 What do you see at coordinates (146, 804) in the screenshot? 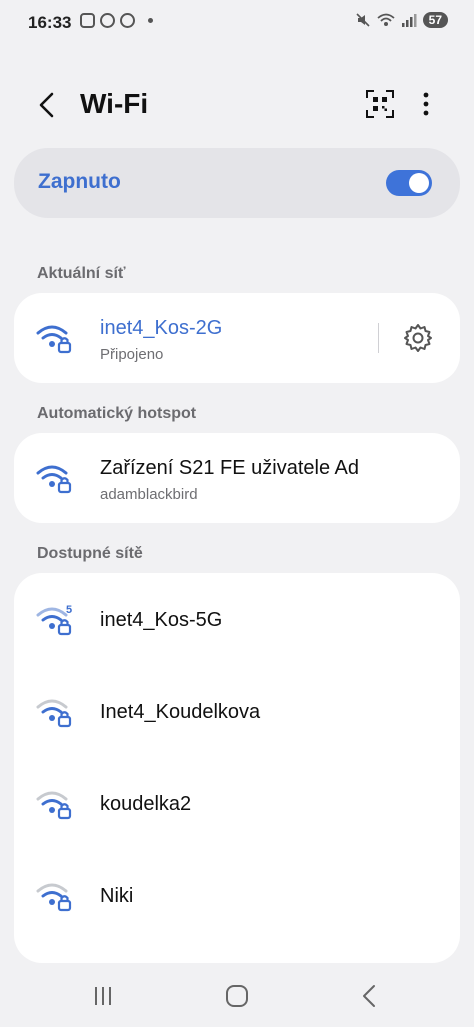
I see `network-name: koudelka2` at bounding box center [146, 804].